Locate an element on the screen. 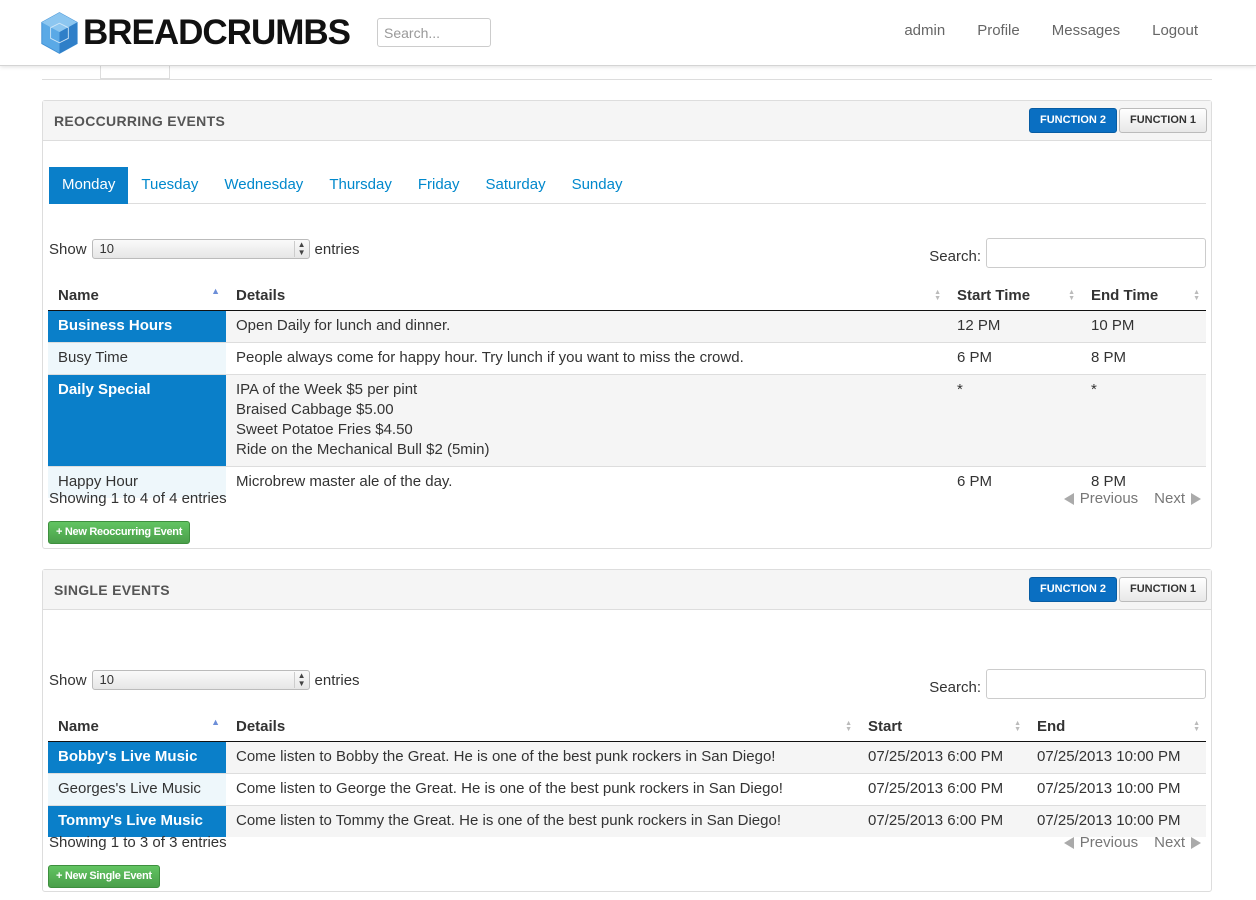  column-header-start-time: Start Time ▲ ▼ is located at coordinates (1014, 296).